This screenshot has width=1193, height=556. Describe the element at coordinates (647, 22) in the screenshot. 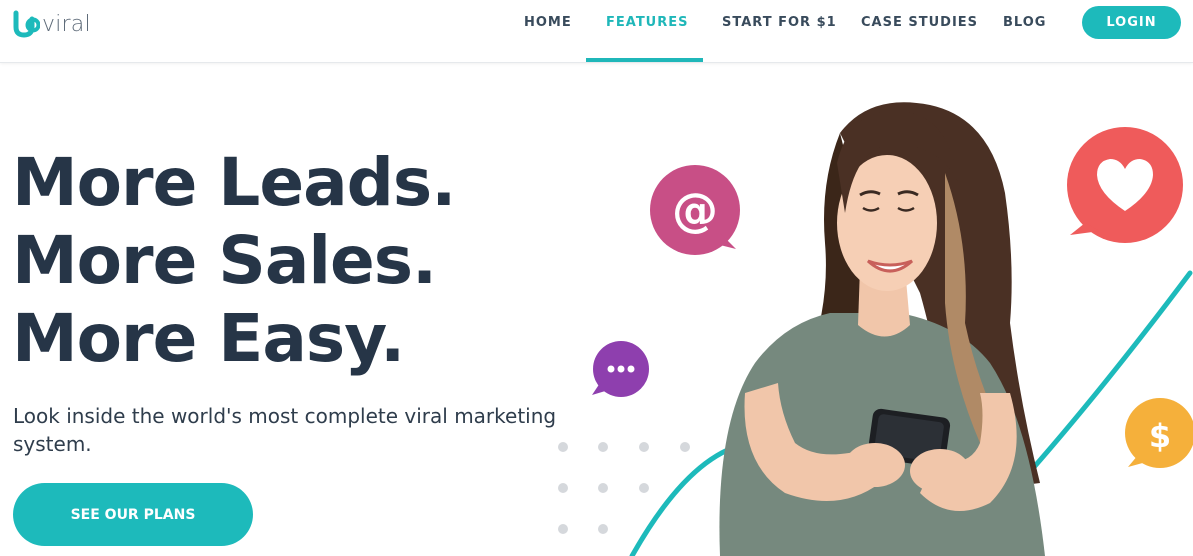

I see `nav-features: FEATURES` at that location.